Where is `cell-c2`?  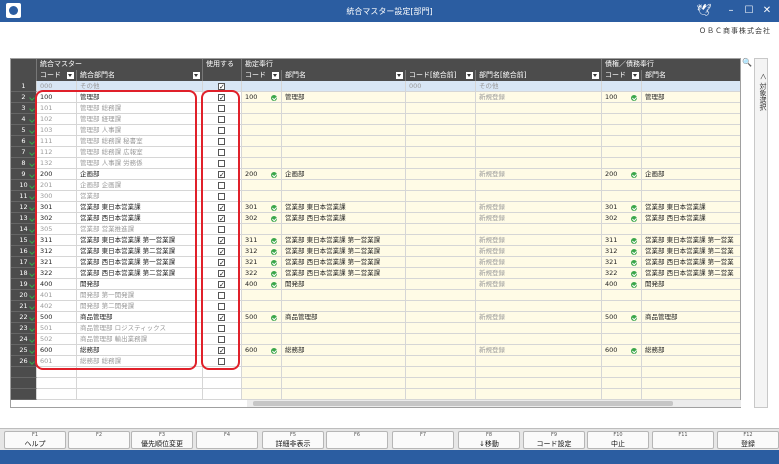
cell-c2 is located at coordinates (262, 196).